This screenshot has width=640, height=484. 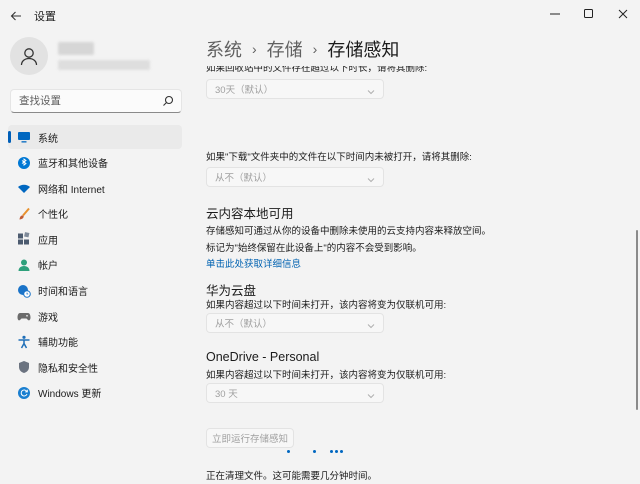 I want to click on accessibility-icon, so click(x=24, y=342).